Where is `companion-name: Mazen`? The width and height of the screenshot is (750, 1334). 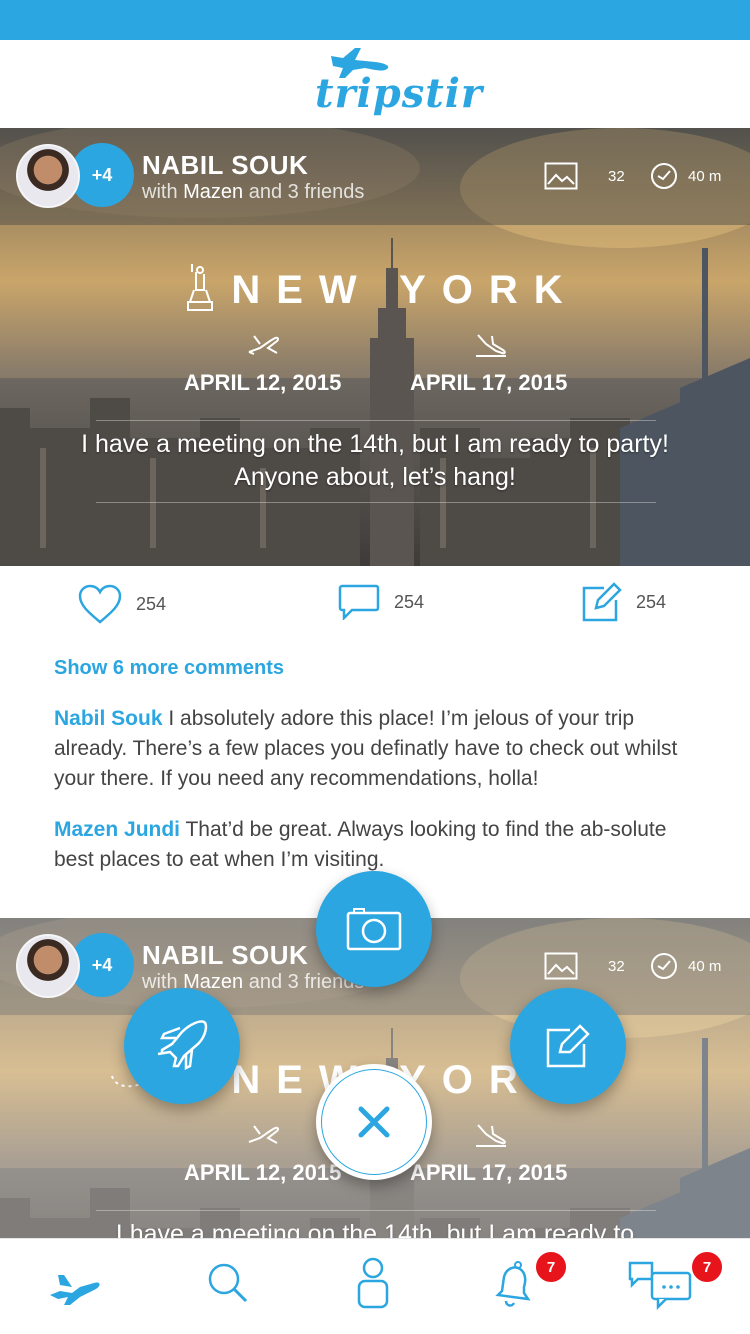 companion-name: Mazen is located at coordinates (213, 192).